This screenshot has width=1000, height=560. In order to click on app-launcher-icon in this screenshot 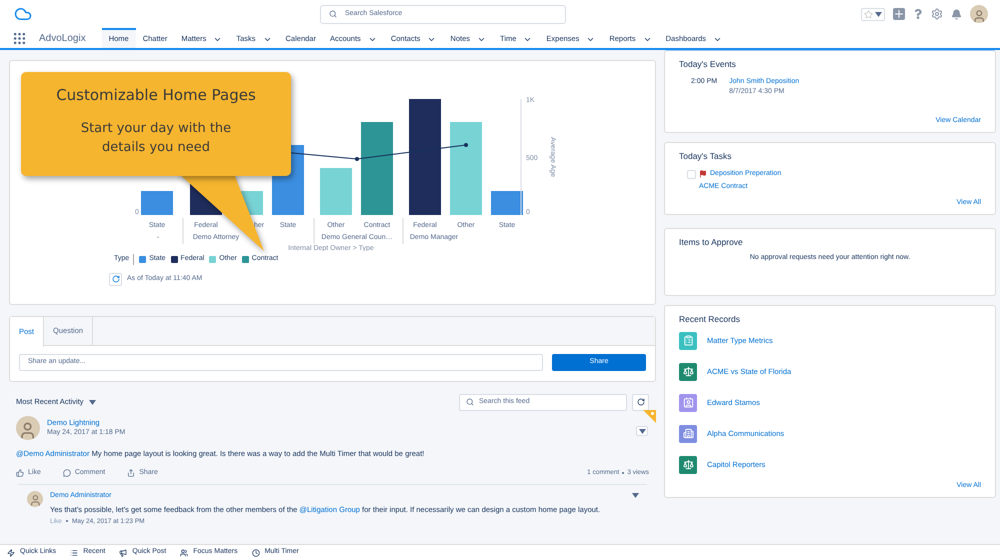, I will do `click(19, 38)`.